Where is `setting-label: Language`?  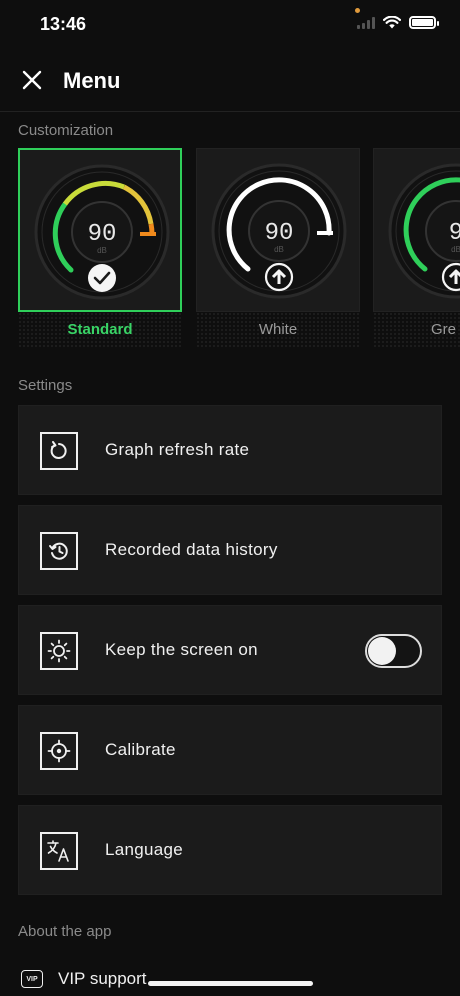 setting-label: Language is located at coordinates (144, 849).